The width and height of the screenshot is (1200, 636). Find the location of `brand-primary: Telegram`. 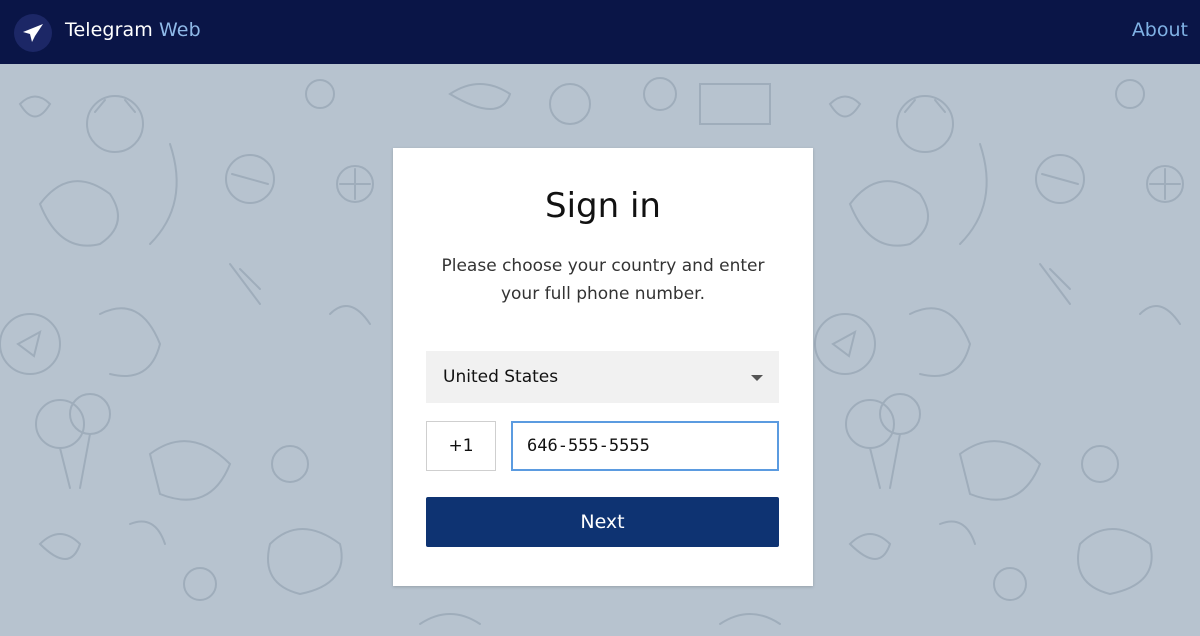

brand-primary: Telegram is located at coordinates (109, 30).